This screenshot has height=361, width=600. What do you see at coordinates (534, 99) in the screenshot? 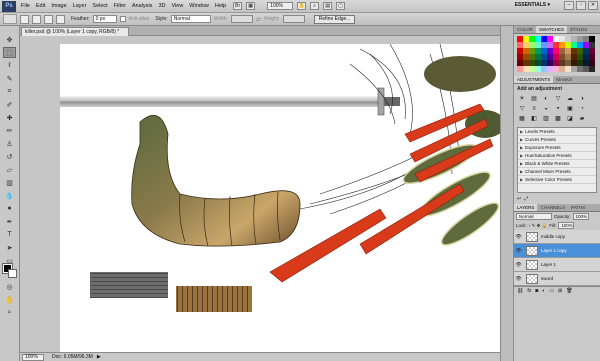
I see `adjustment-icon: ▤` at bounding box center [534, 99].